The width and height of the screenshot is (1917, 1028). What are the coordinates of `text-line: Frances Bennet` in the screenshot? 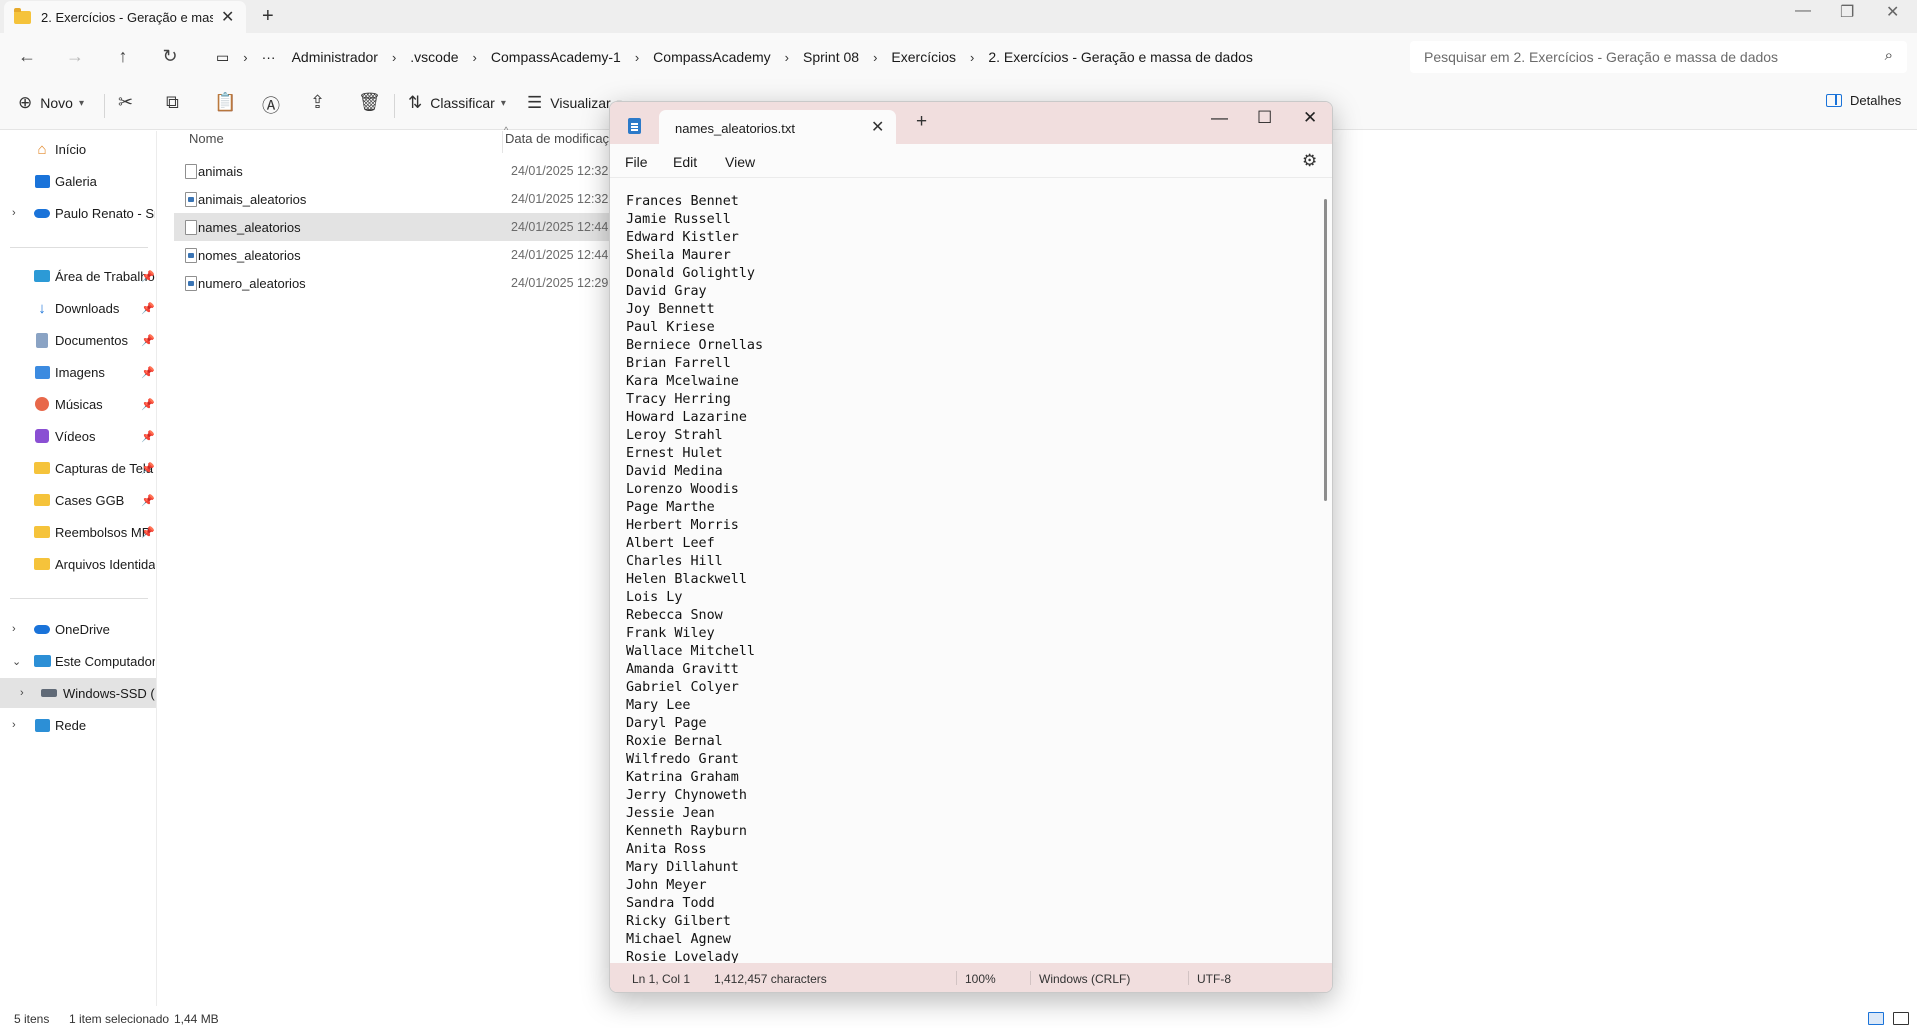 It's located at (682, 201).